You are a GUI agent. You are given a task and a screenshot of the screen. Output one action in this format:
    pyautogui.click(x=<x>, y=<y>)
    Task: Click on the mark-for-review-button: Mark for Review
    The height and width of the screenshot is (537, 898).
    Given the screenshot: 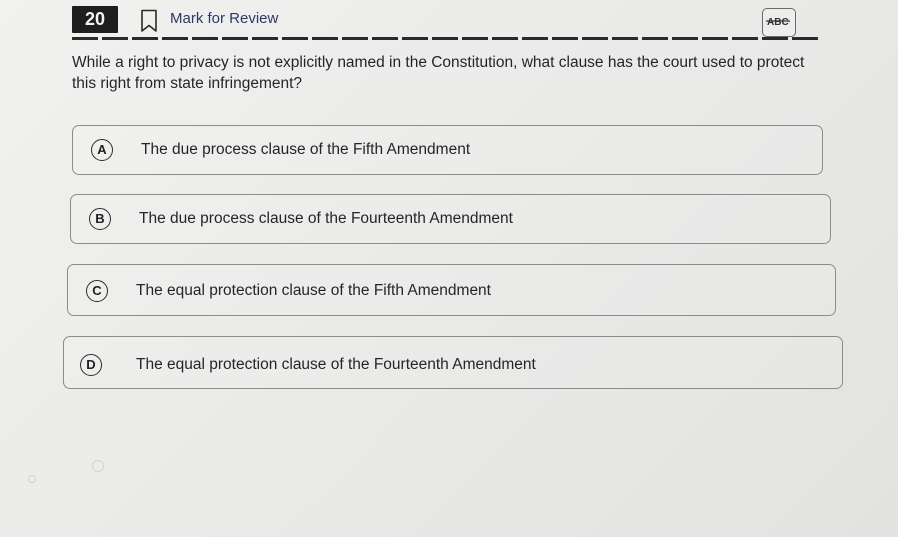 What is the action you would take?
    pyautogui.click(x=224, y=18)
    